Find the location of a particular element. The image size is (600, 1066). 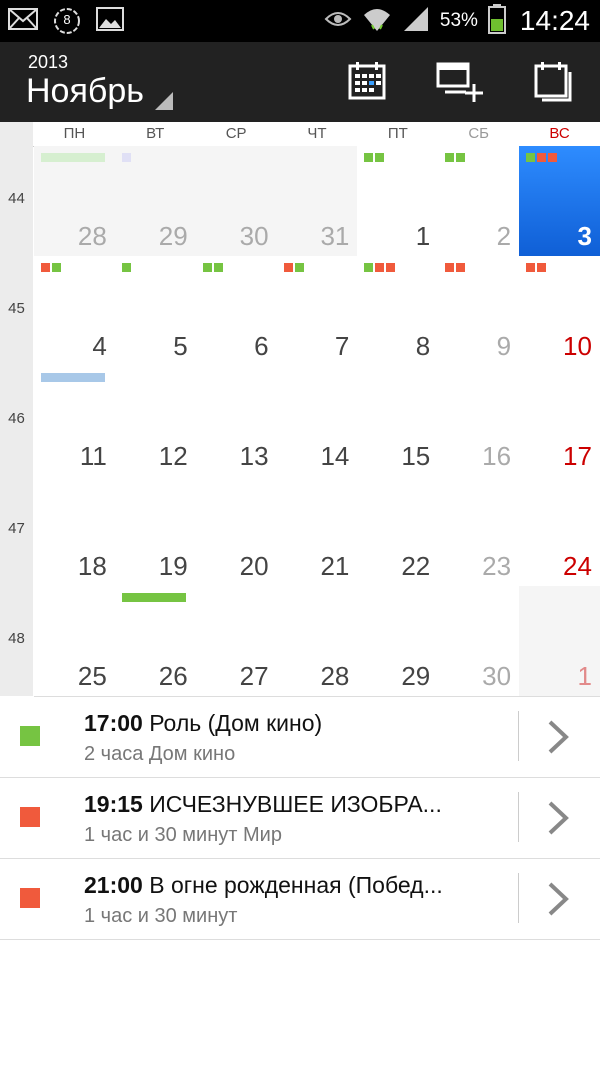

day-cell: 9 is located at coordinates (479, 311).